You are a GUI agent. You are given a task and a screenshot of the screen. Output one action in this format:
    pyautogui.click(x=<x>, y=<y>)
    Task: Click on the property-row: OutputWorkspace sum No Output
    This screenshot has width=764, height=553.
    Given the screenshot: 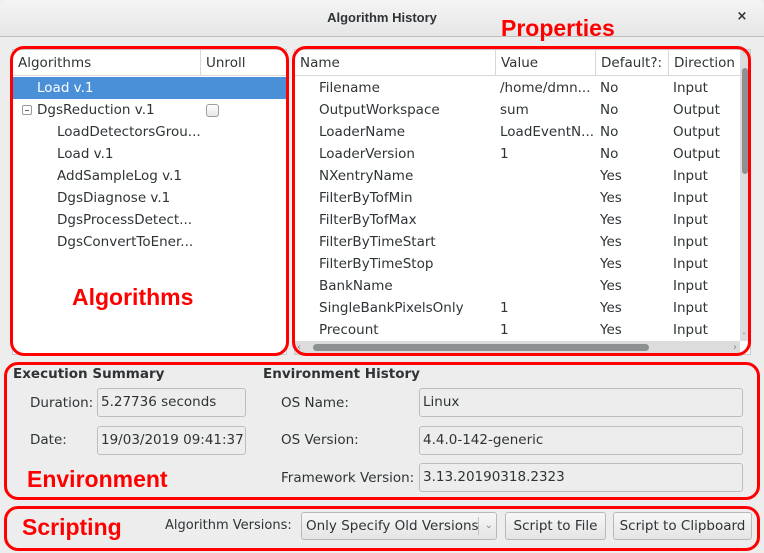 What is the action you would take?
    pyautogui.click(x=517, y=110)
    